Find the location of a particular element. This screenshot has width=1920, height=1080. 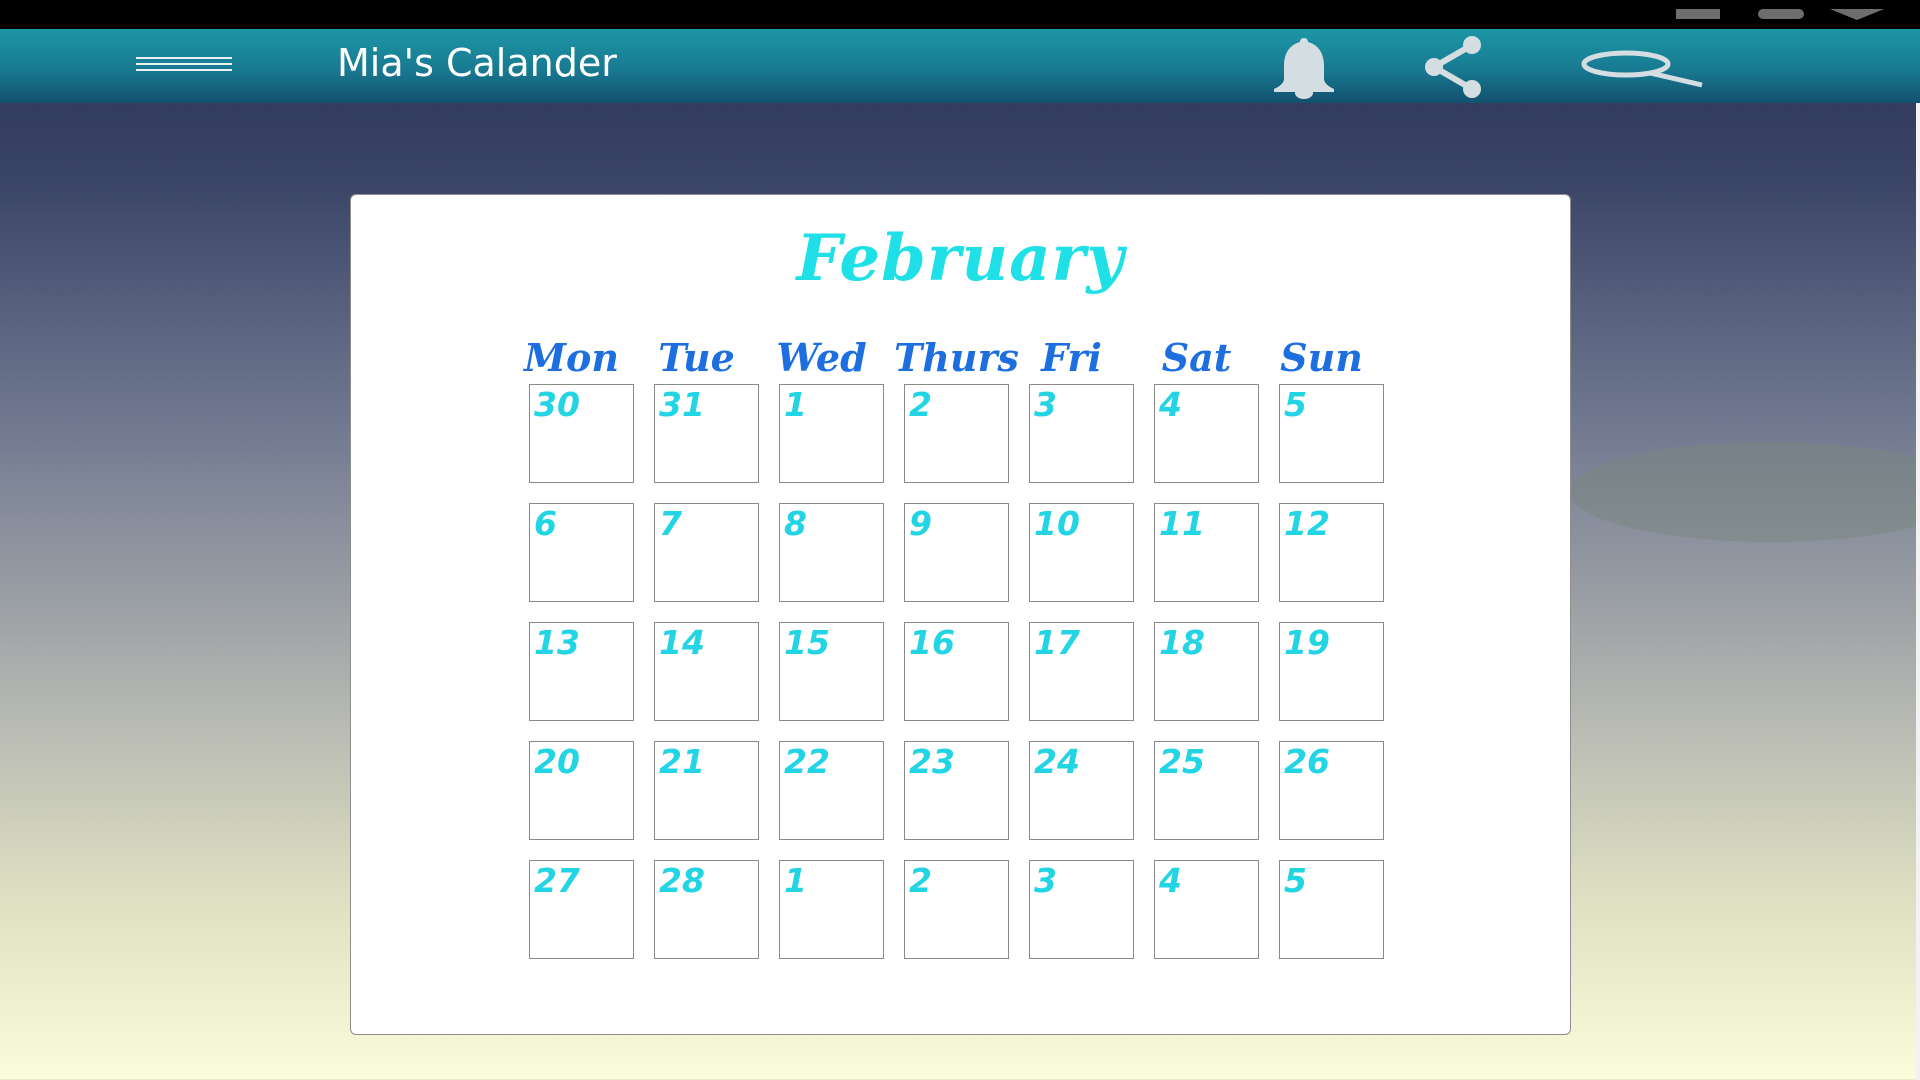

day-number: 19 is located at coordinates (1307, 642).